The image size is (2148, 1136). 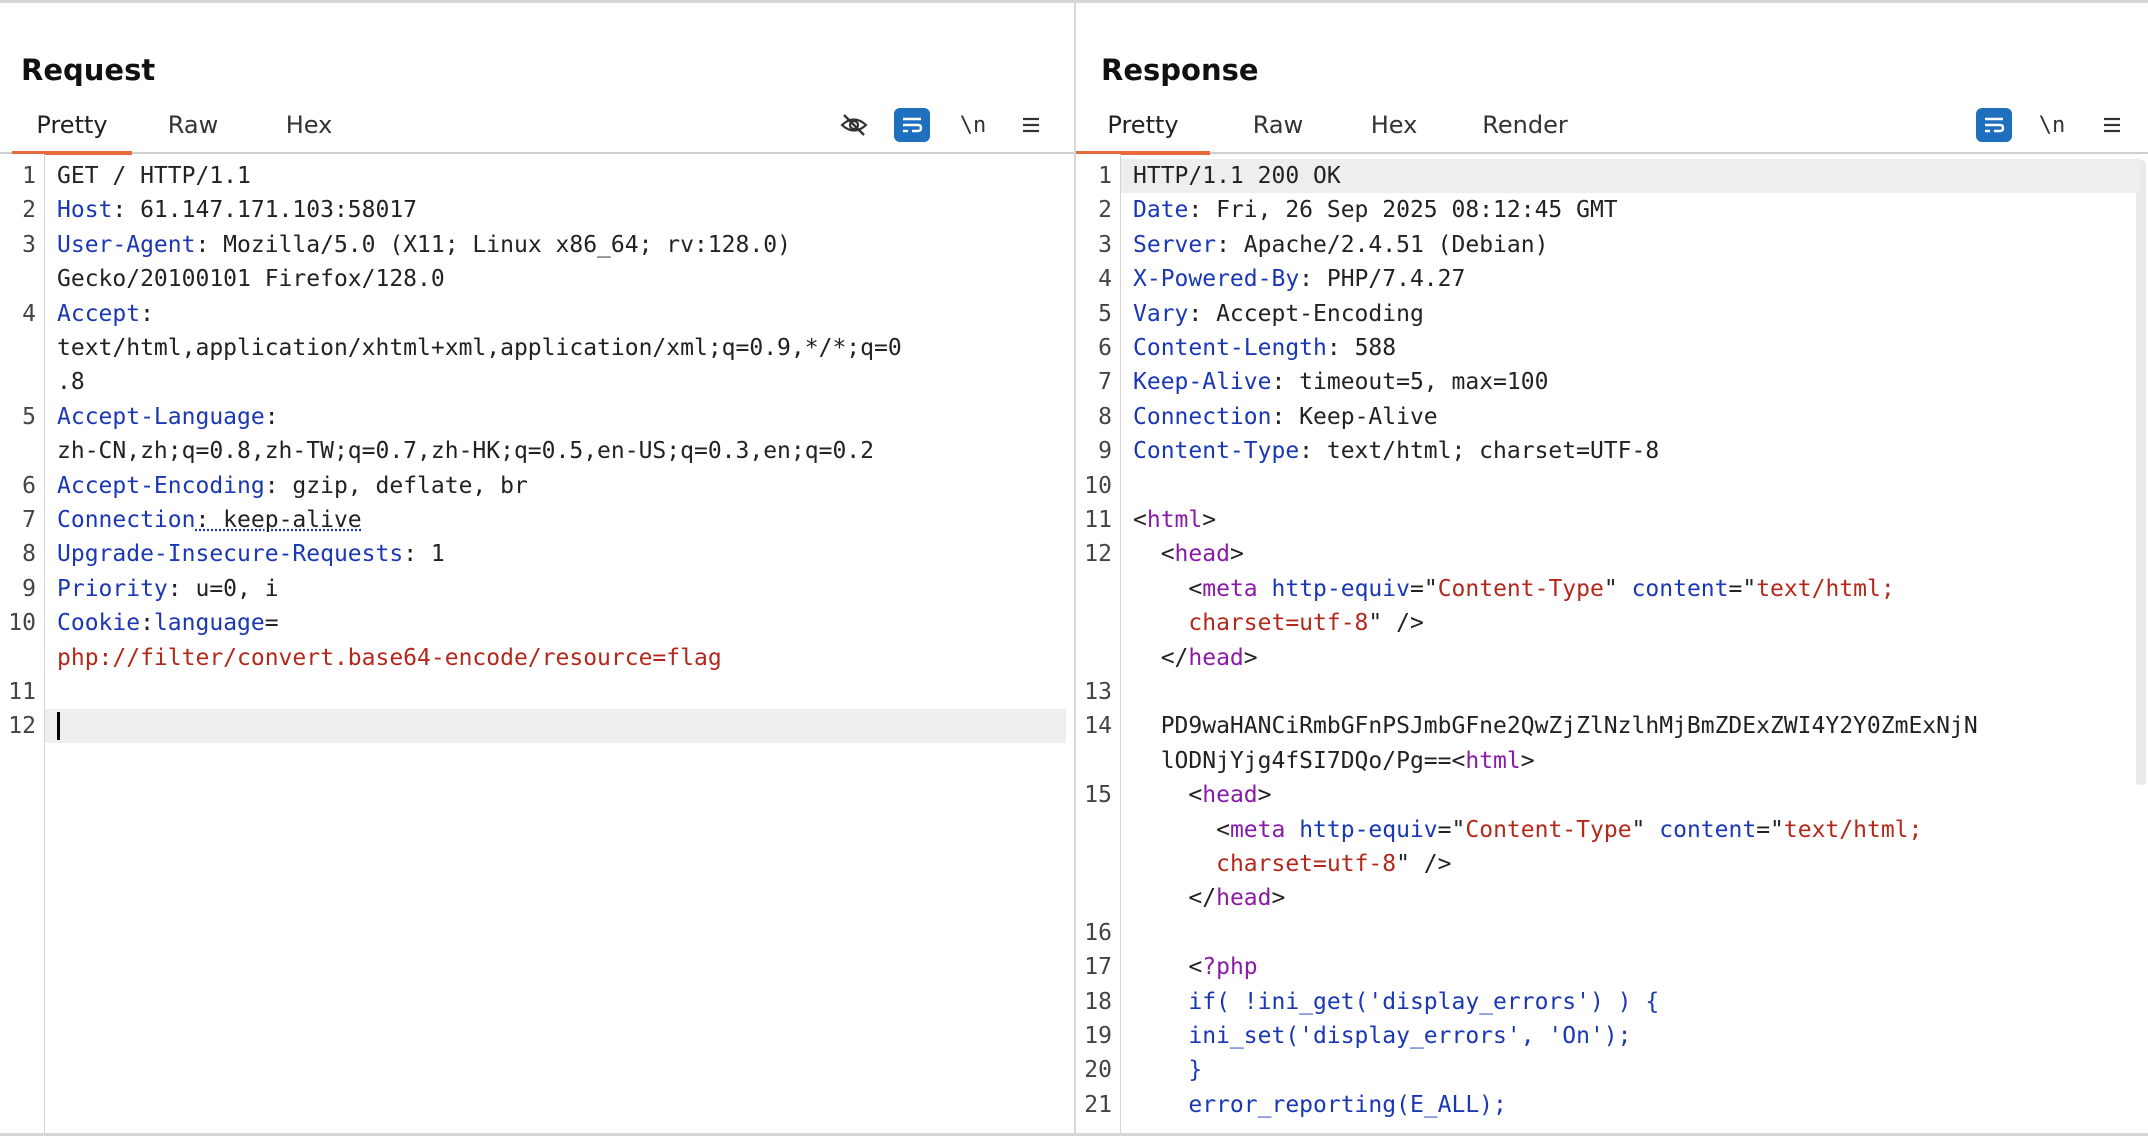 I want to click on code-token: :, so click(x=271, y=416).